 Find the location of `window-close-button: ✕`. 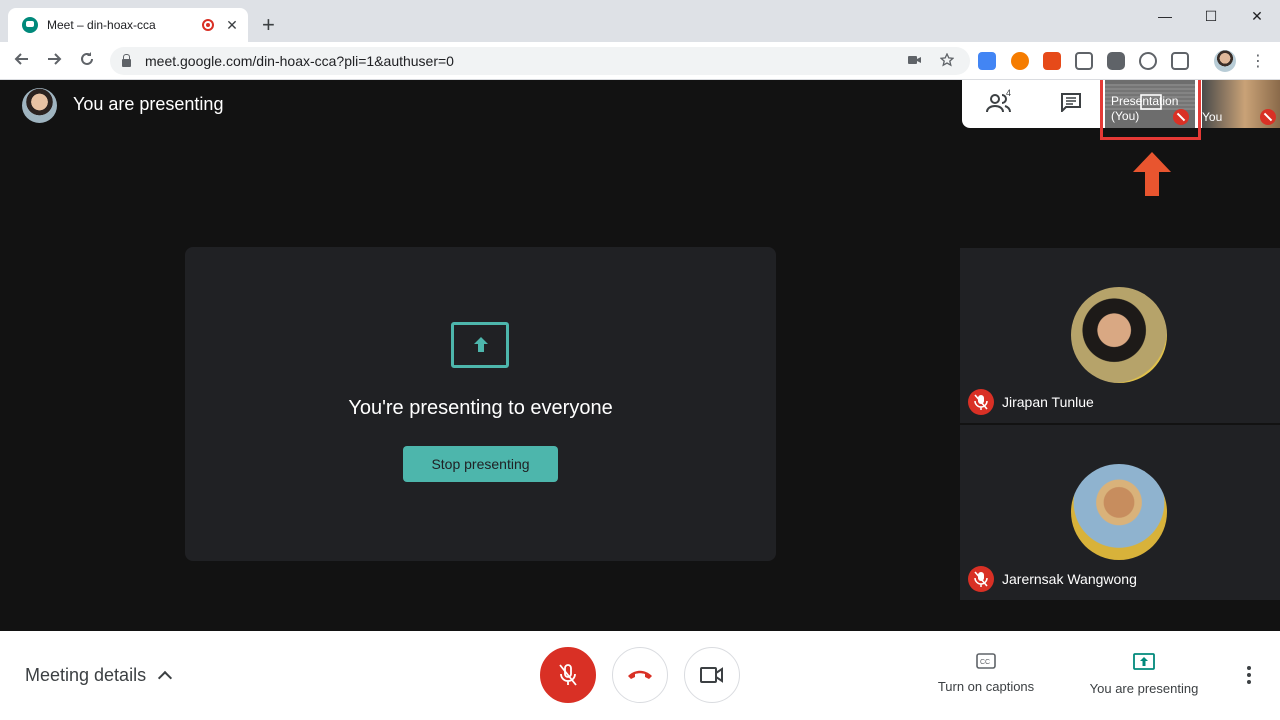

window-close-button: ✕ is located at coordinates (1257, 16).